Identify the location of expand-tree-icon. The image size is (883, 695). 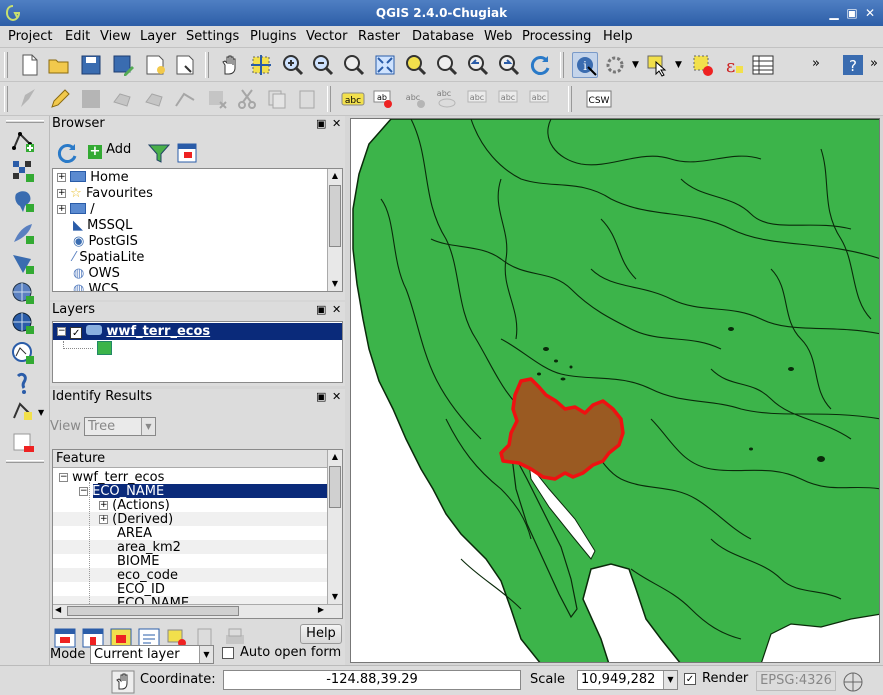
(64, 636).